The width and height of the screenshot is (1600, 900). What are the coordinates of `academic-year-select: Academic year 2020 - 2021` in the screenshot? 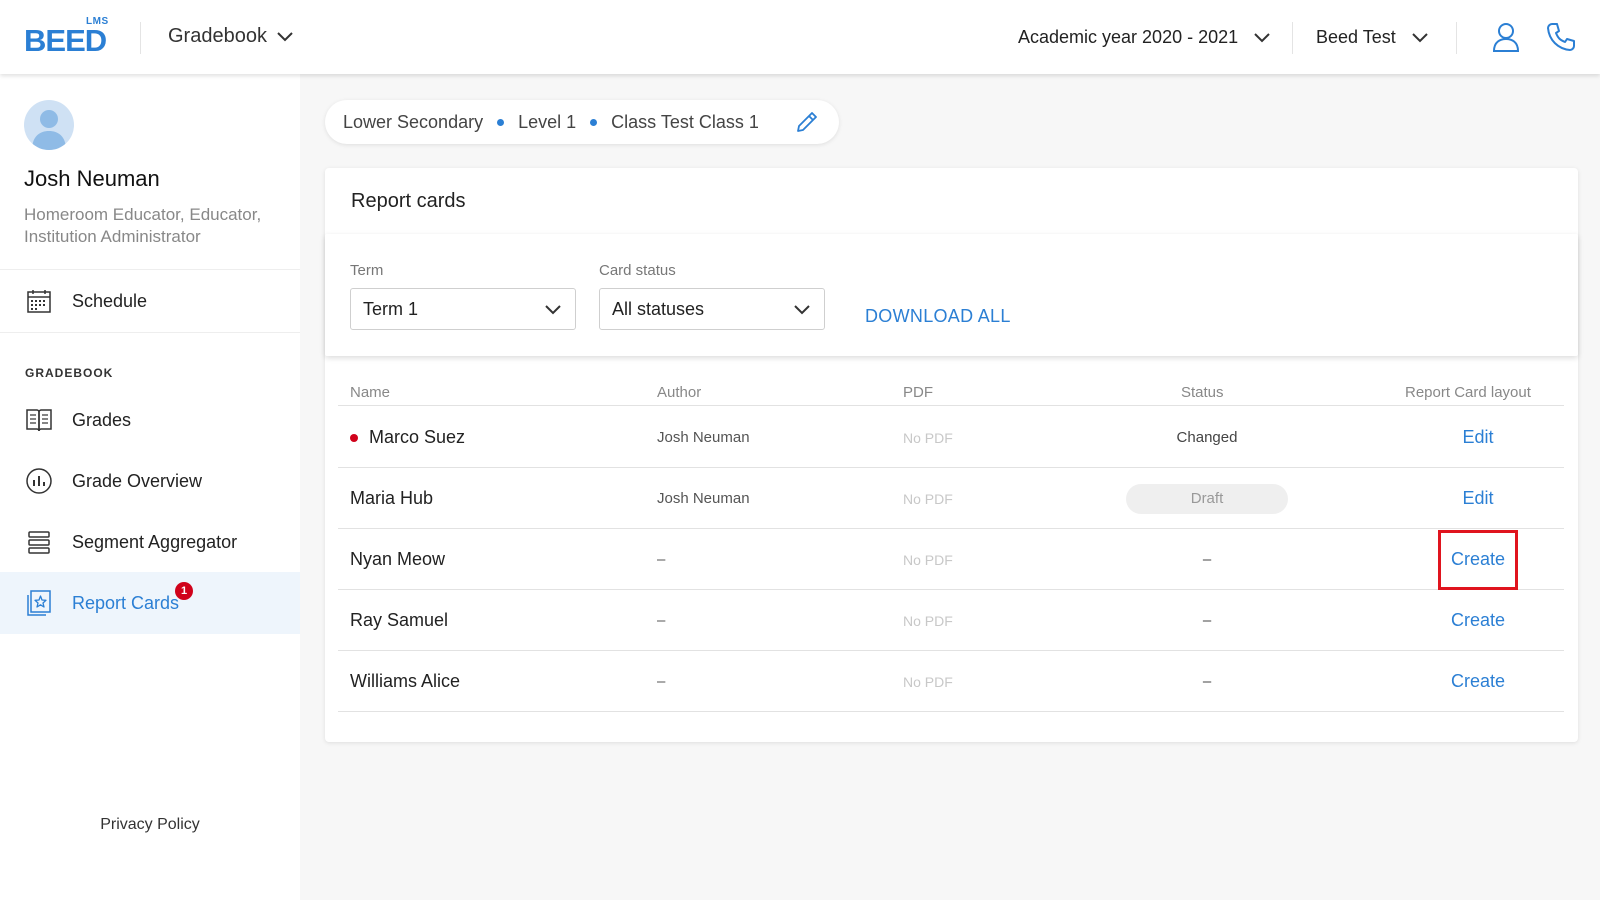 It's located at (1144, 37).